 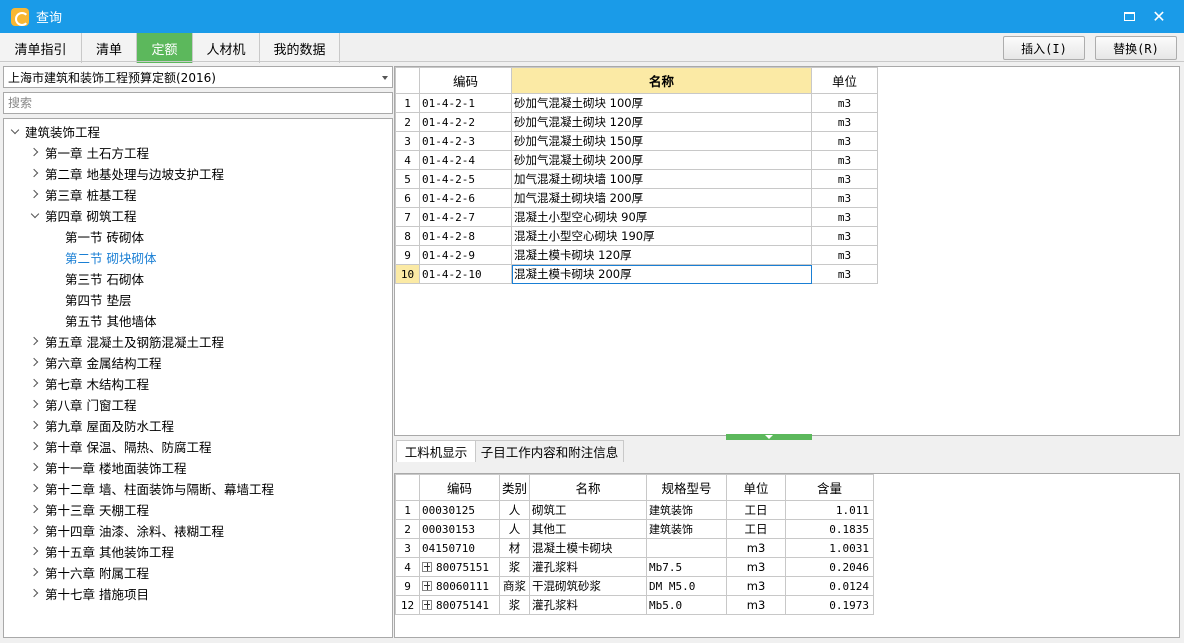 I want to click on material-row: 9 80060111 商浆 干混砌筑砂浆 DM M5.0 m3 0.0124, so click(x=635, y=586).